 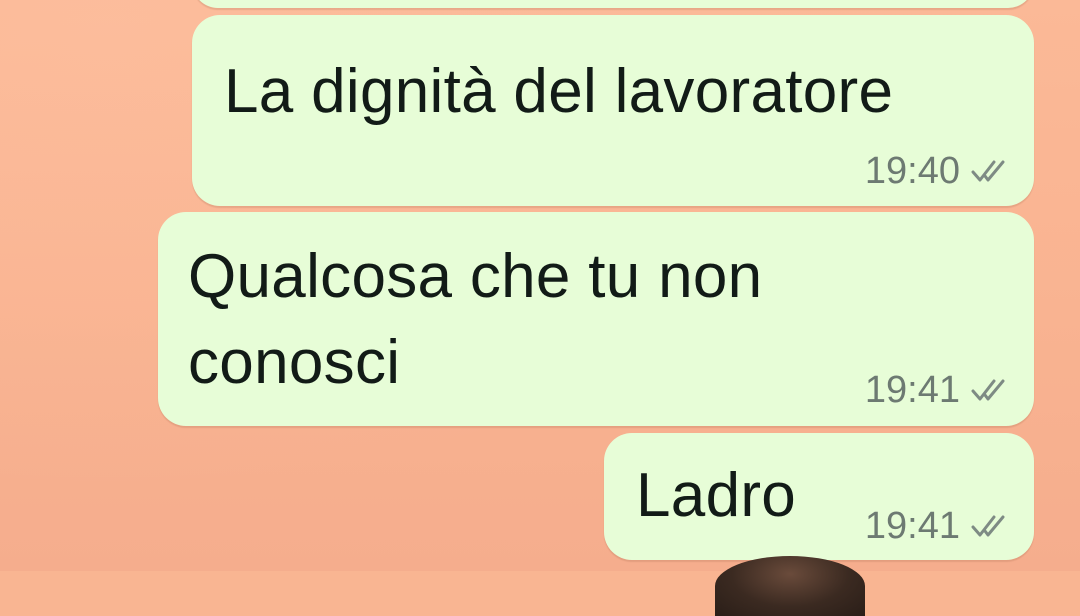 I want to click on avatar, so click(x=790, y=586).